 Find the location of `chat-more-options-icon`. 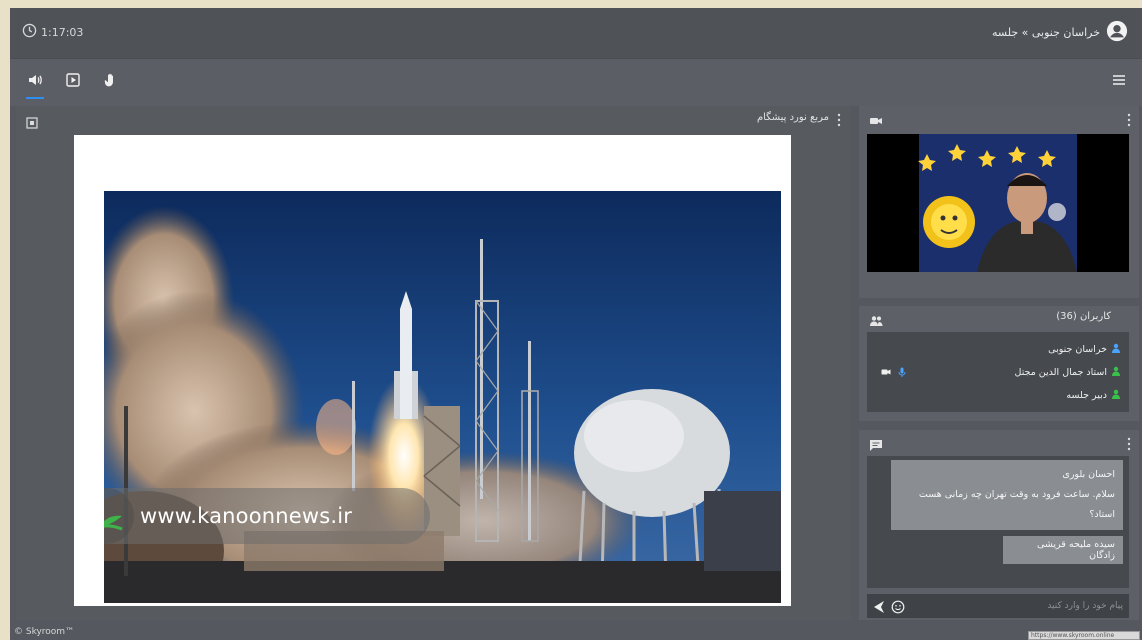

chat-more-options-icon is located at coordinates (1129, 443).